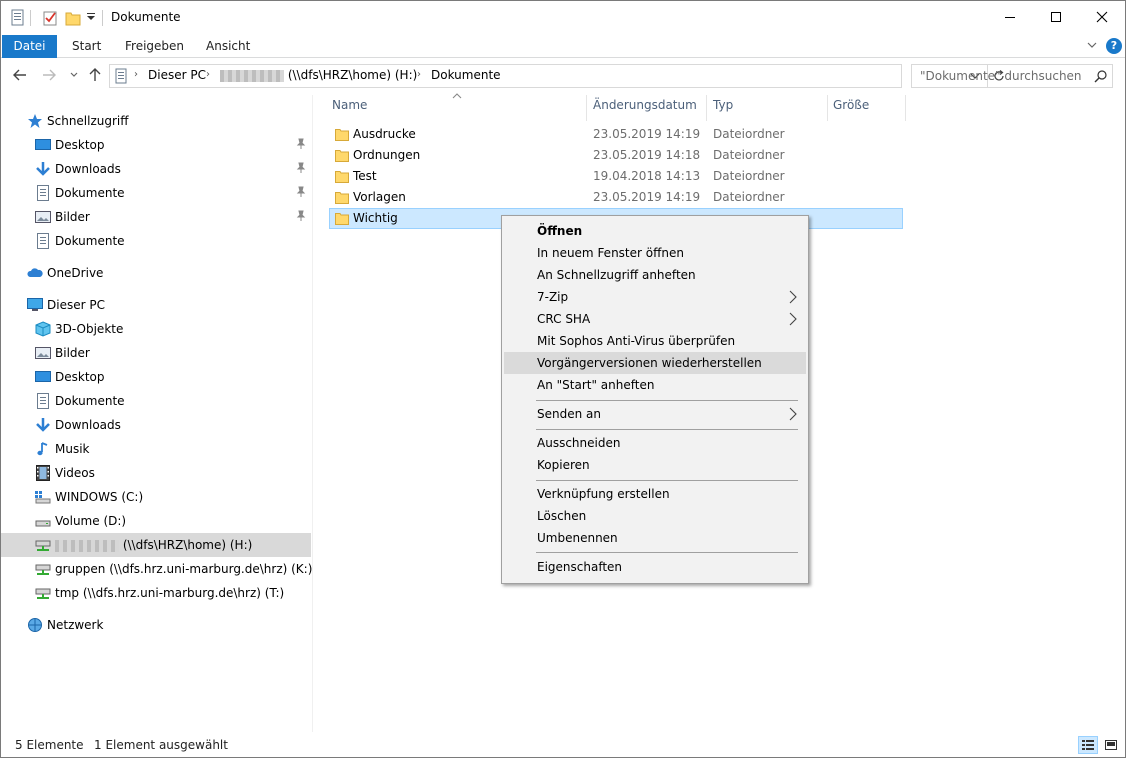  Describe the element at coordinates (156, 145) in the screenshot. I see `sidebar-item-desktop-quick: Desktop` at that location.